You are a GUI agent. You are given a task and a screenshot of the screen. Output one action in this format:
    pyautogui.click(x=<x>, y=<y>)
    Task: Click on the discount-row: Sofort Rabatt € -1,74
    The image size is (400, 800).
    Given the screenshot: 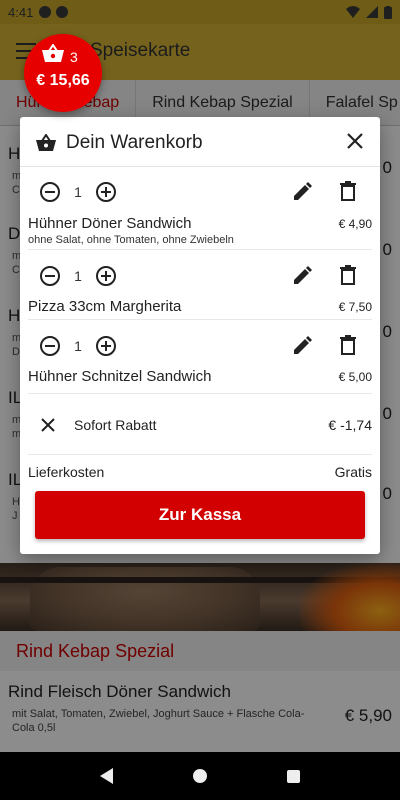 What is the action you would take?
    pyautogui.click(x=200, y=425)
    